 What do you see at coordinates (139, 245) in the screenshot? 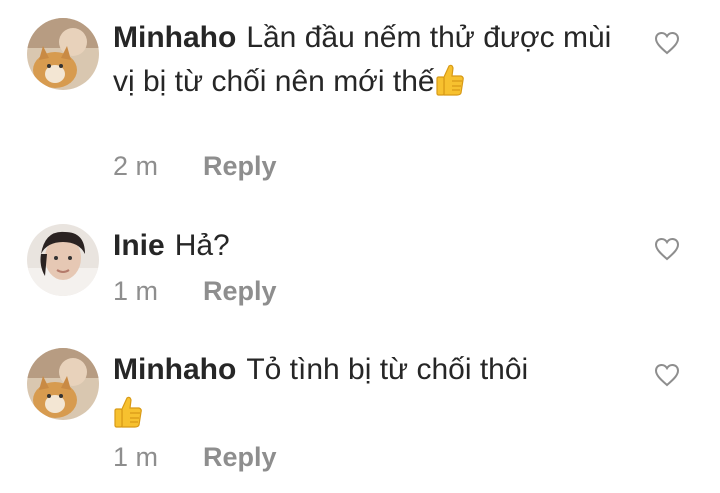
I see `comment-username: Inie` at bounding box center [139, 245].